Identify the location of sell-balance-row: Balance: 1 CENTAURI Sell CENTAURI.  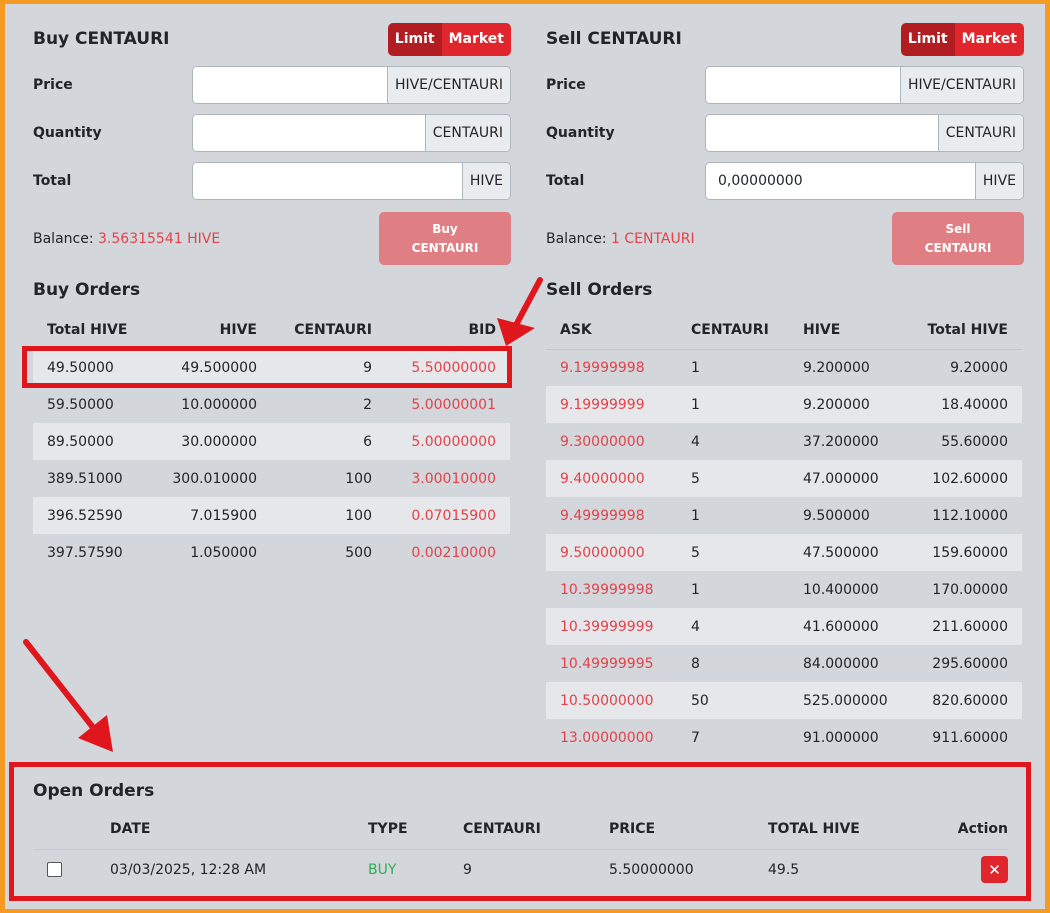
(785, 238).